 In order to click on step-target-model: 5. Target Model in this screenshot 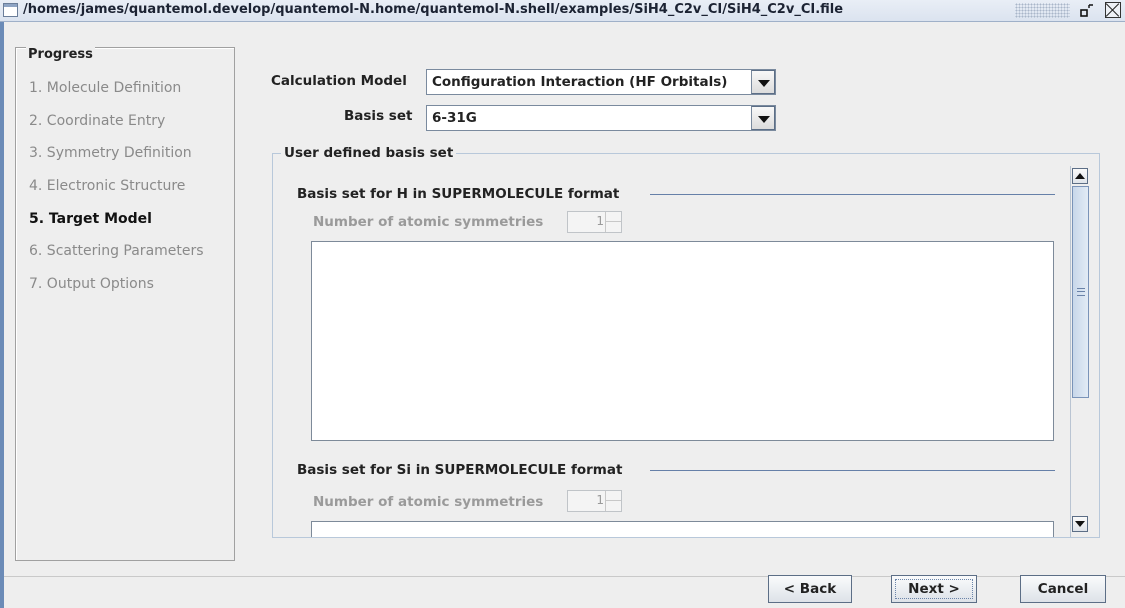, I will do `click(90, 219)`.